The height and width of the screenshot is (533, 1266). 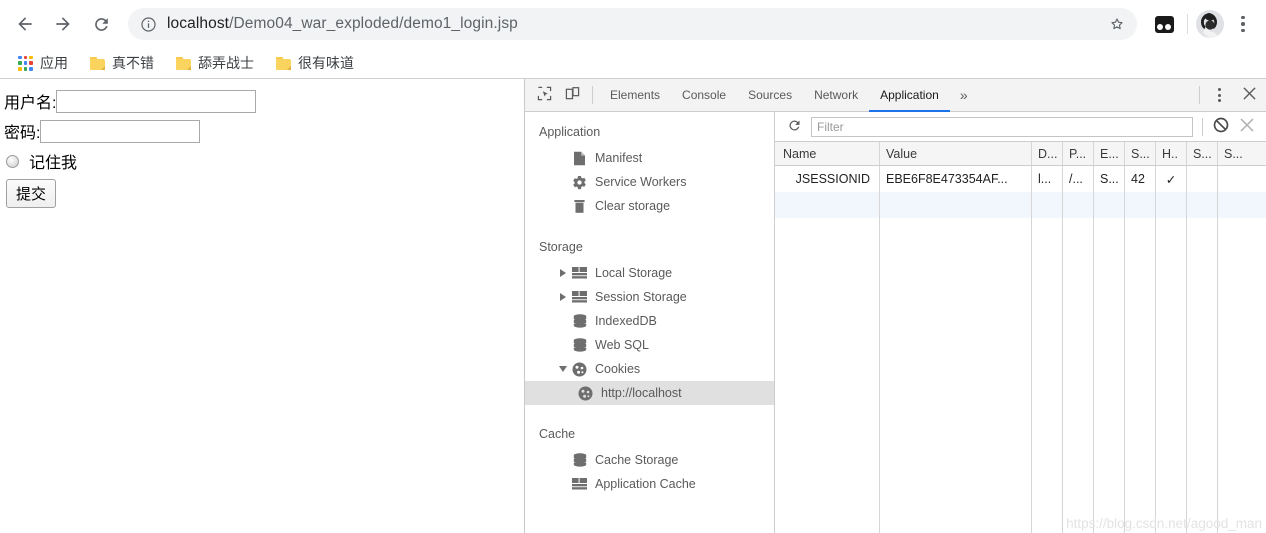 What do you see at coordinates (120, 131) in the screenshot?
I see `password-input` at bounding box center [120, 131].